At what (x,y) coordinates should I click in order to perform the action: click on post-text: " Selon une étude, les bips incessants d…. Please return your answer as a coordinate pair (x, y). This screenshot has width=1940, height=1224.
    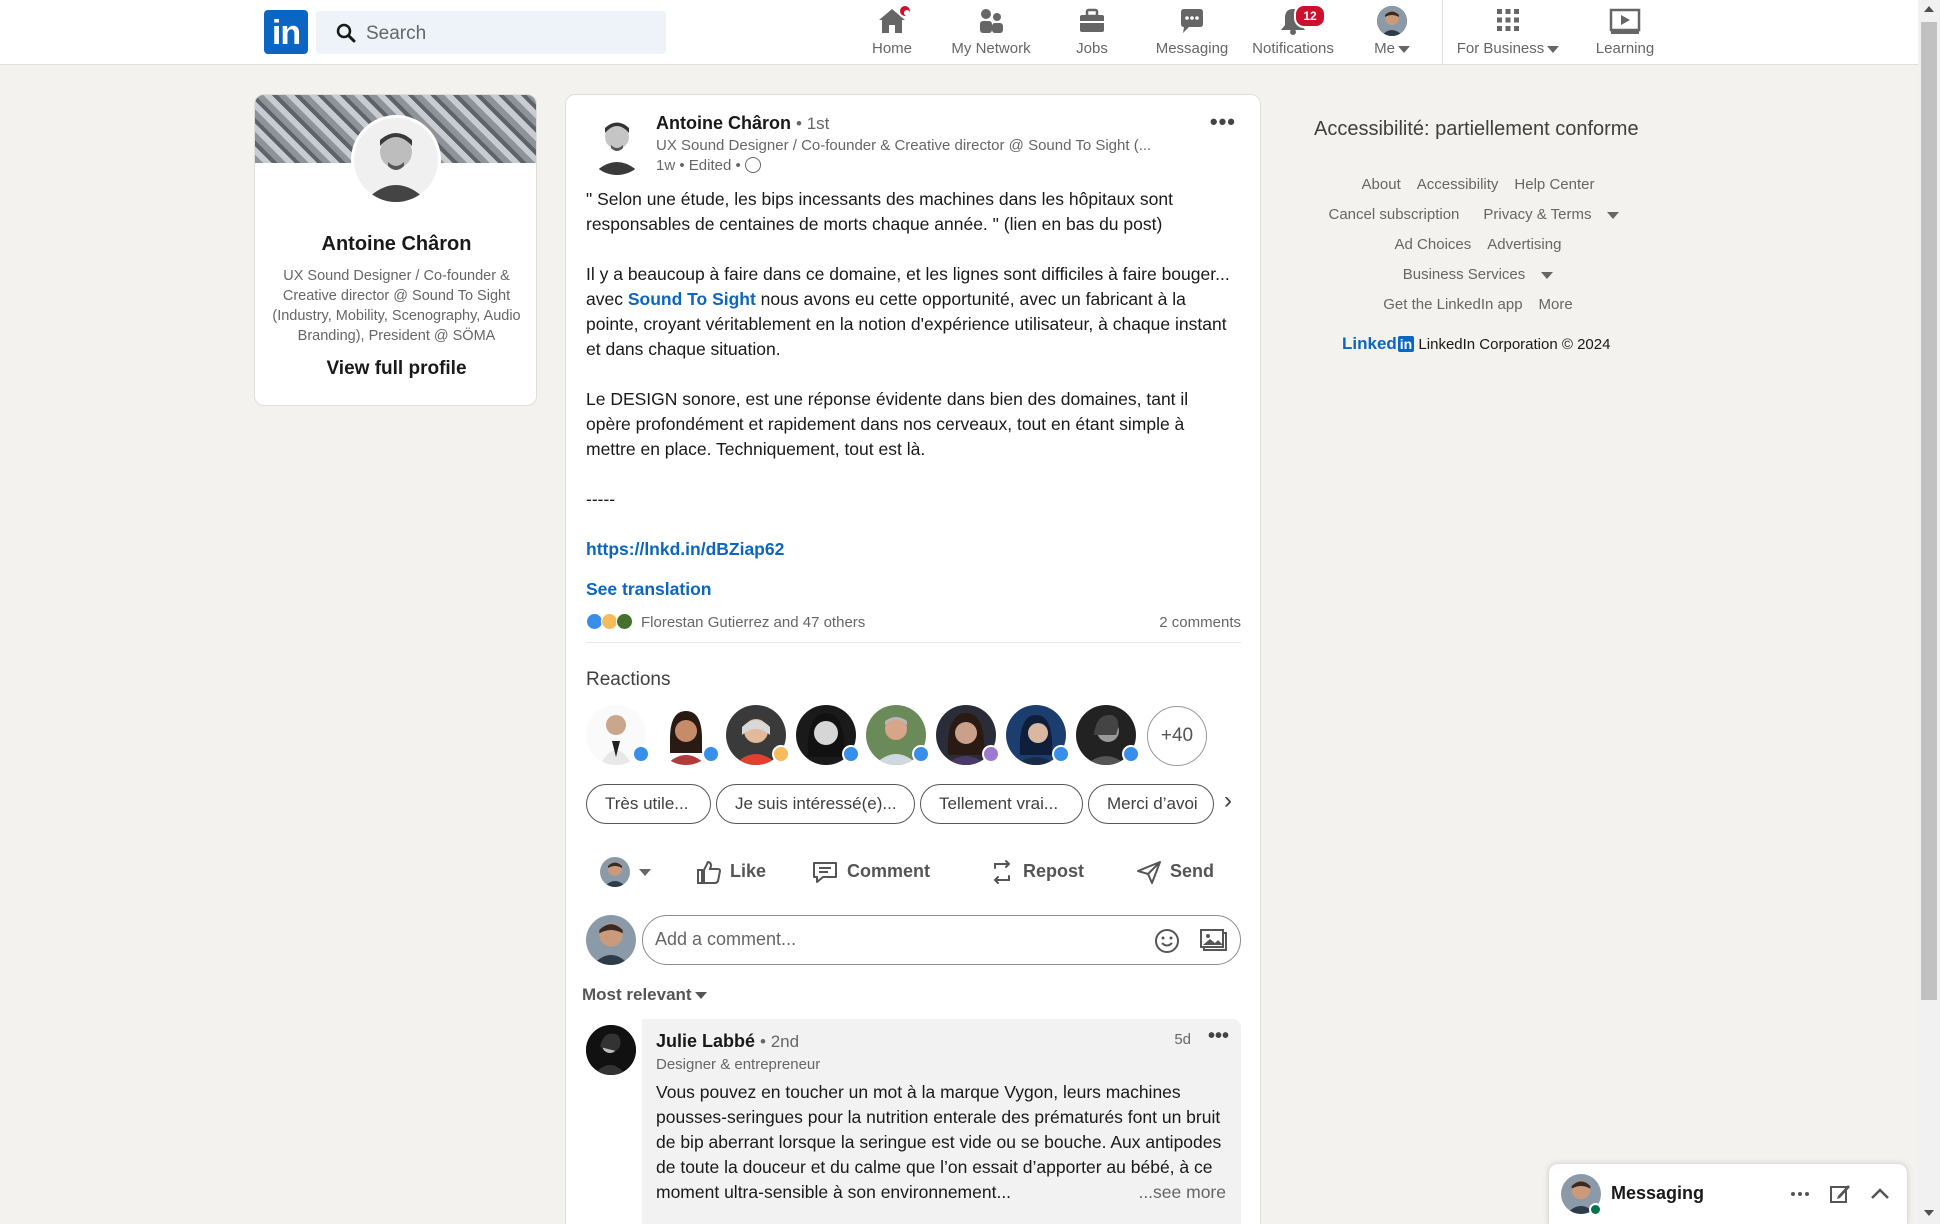
    Looking at the image, I should click on (911, 387).